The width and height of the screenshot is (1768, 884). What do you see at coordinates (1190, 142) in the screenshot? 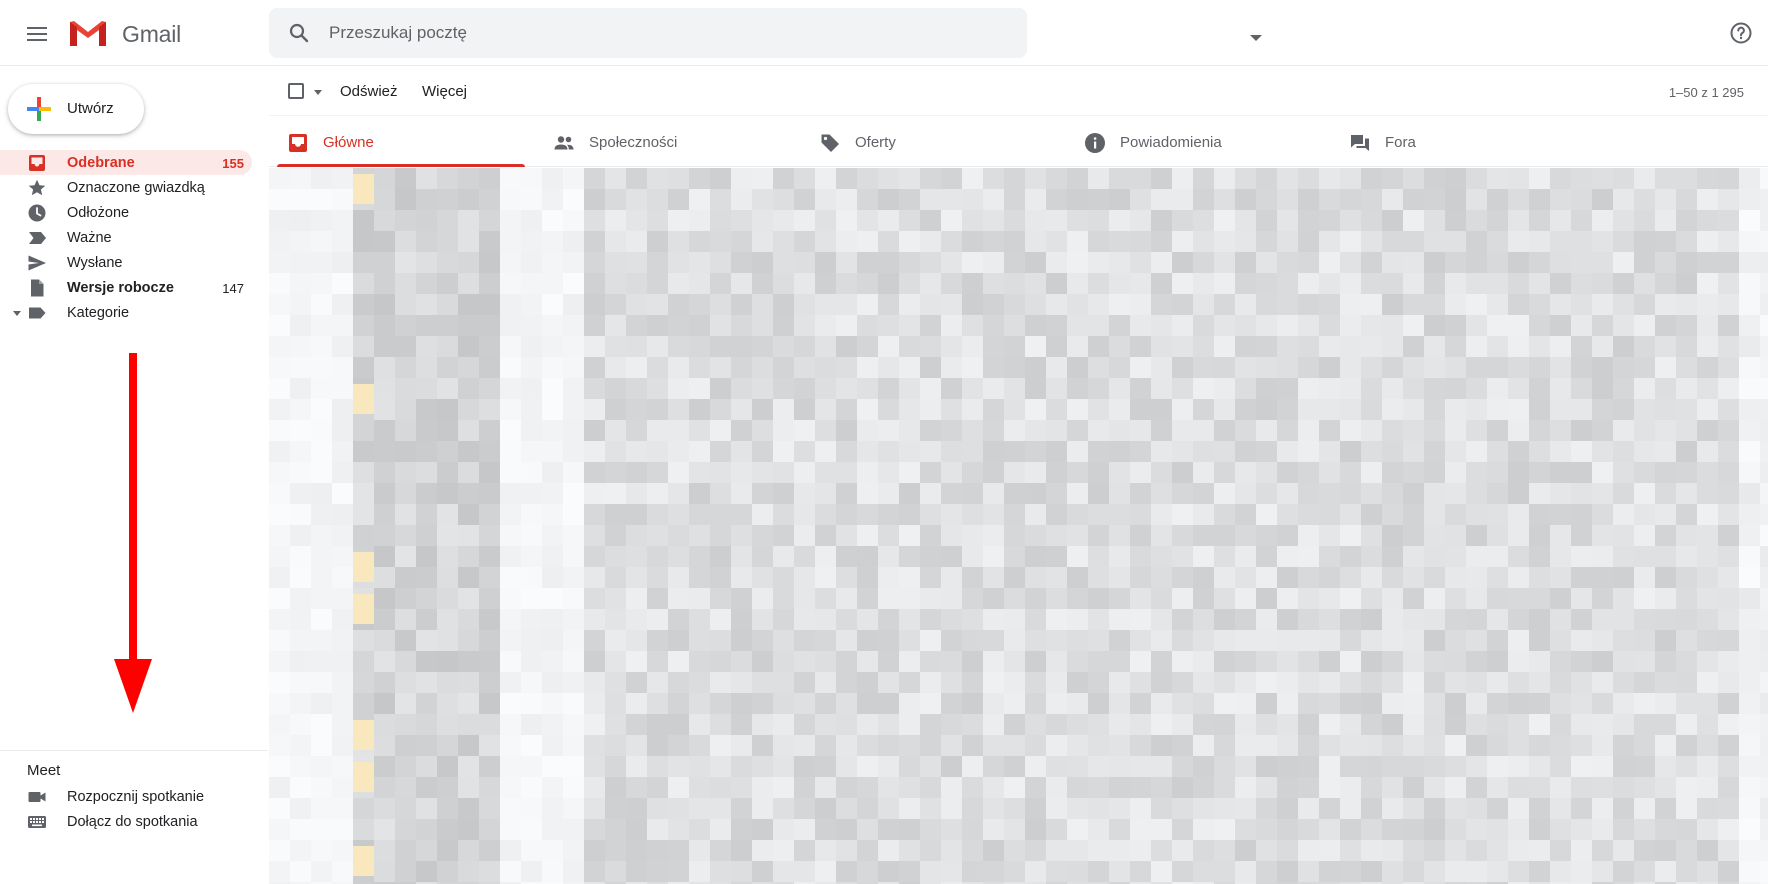
I see `tab-updates: Powiadomienia` at bounding box center [1190, 142].